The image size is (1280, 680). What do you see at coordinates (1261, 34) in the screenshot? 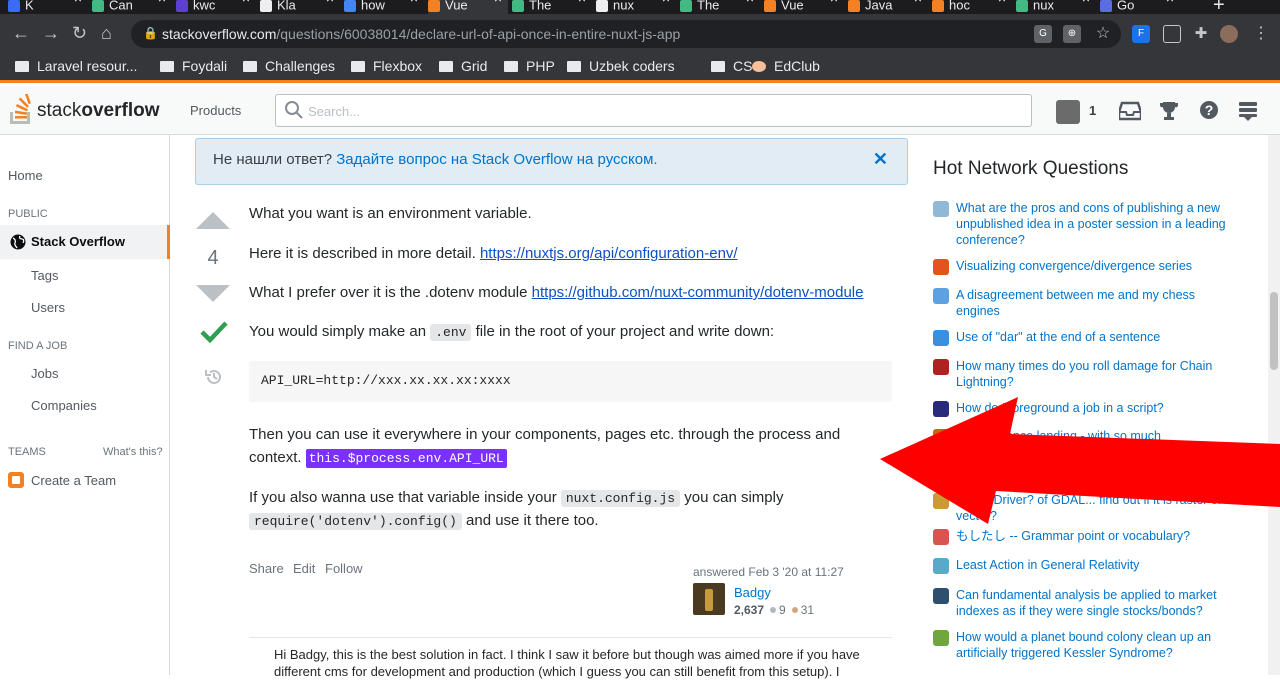
I see `menu-icon: ⋮` at bounding box center [1261, 34].